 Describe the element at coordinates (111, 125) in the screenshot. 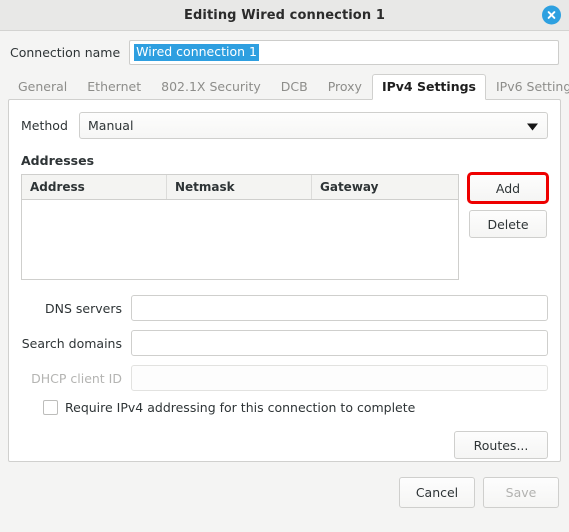

I see `method-value: Manual` at that location.